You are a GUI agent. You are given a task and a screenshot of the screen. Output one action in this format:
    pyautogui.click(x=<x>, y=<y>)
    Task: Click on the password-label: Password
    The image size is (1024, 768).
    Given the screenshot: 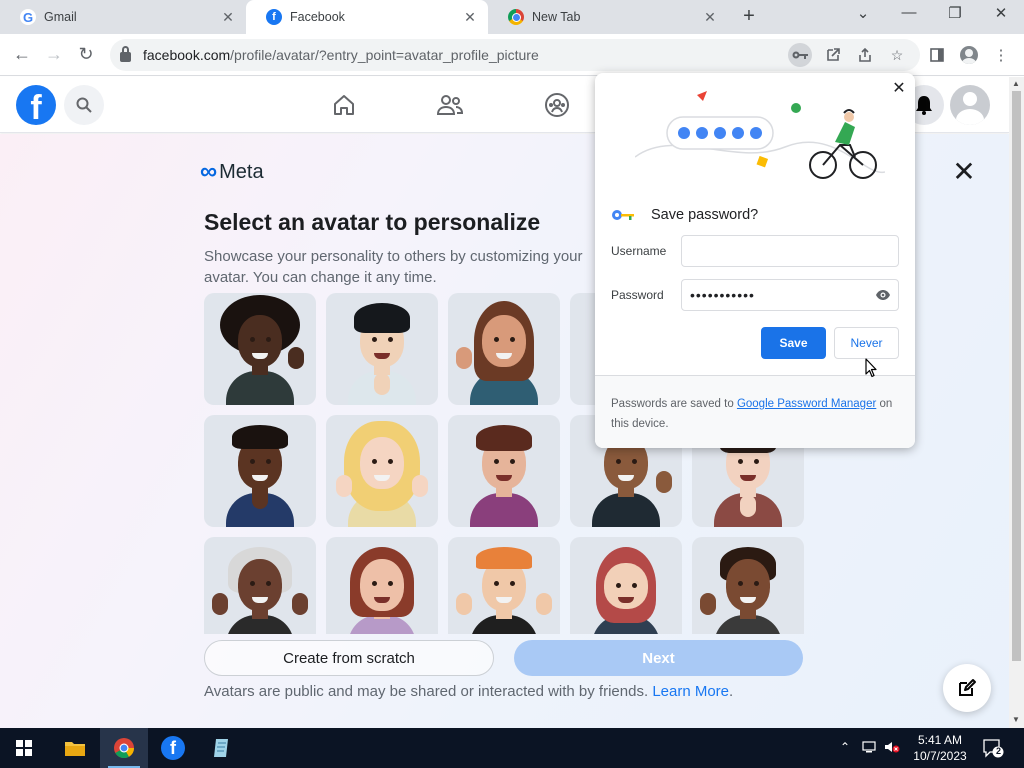 What is the action you would take?
    pyautogui.click(x=637, y=295)
    